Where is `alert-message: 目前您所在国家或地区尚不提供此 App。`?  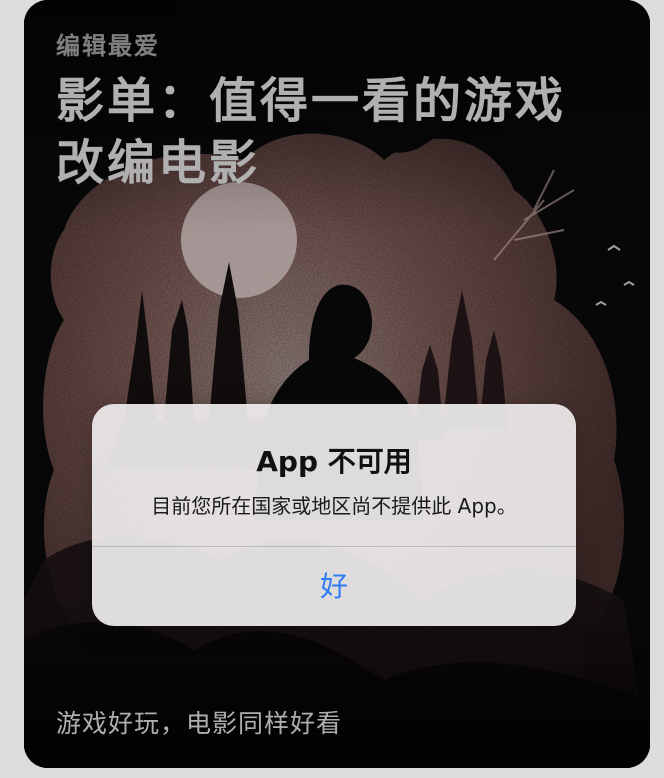 alert-message: 目前您所在国家或地区尚不提供此 App。 is located at coordinates (334, 506).